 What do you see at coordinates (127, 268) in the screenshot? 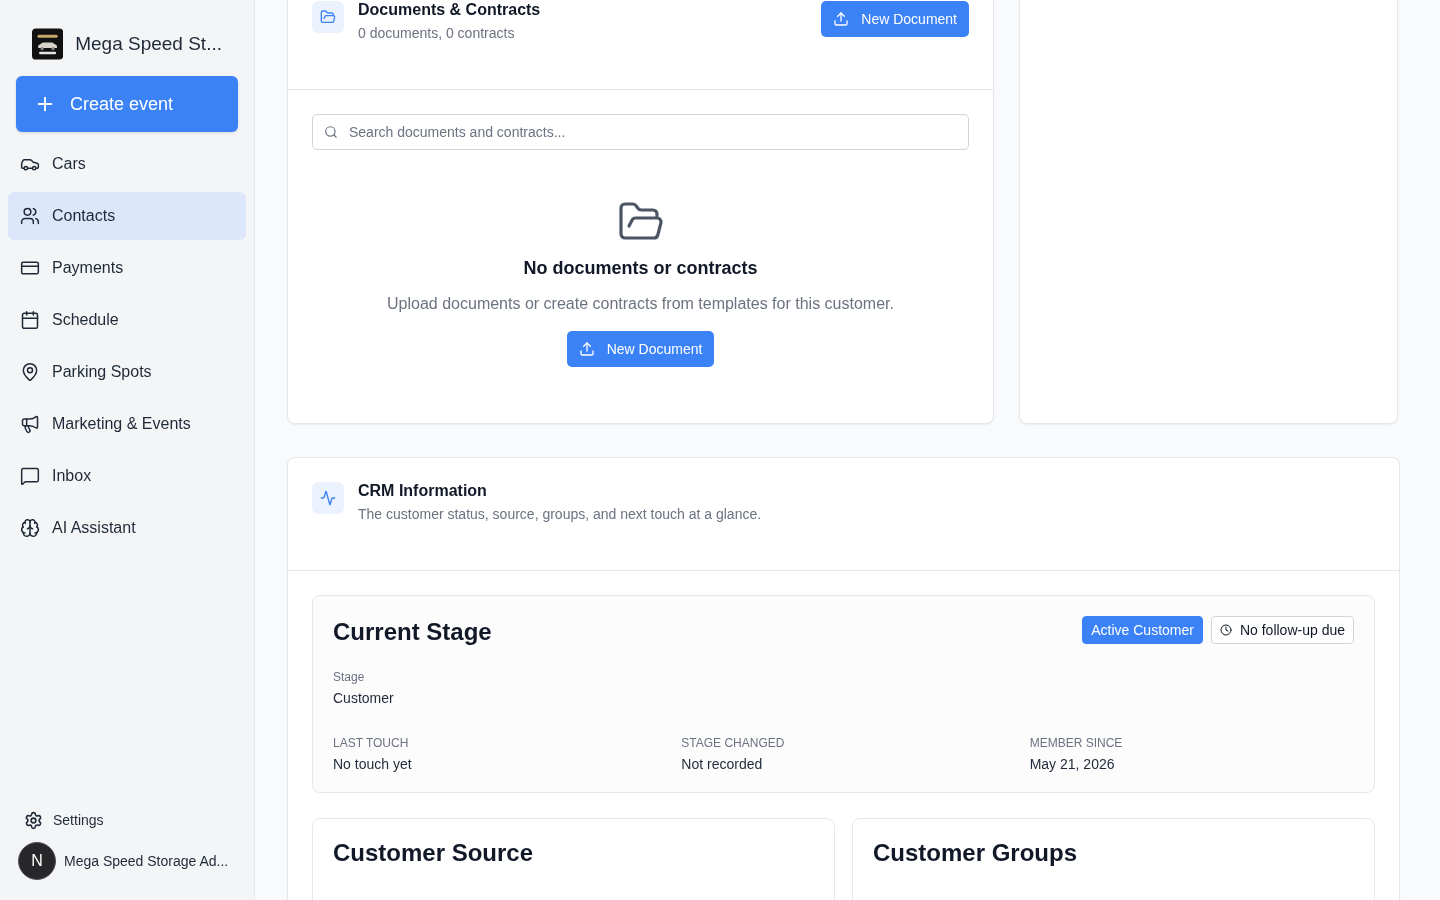
I see `nav-item: Payments` at bounding box center [127, 268].